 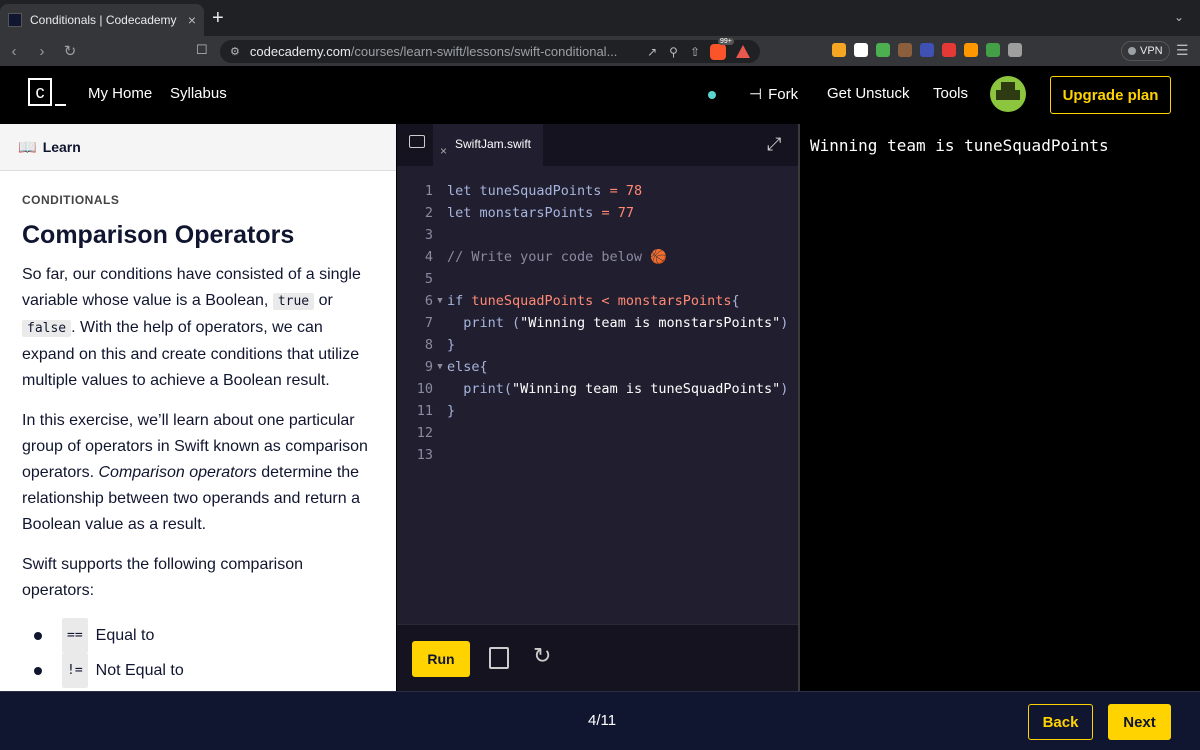 I want to click on exercise-progress: 4/11, so click(x=602, y=720).